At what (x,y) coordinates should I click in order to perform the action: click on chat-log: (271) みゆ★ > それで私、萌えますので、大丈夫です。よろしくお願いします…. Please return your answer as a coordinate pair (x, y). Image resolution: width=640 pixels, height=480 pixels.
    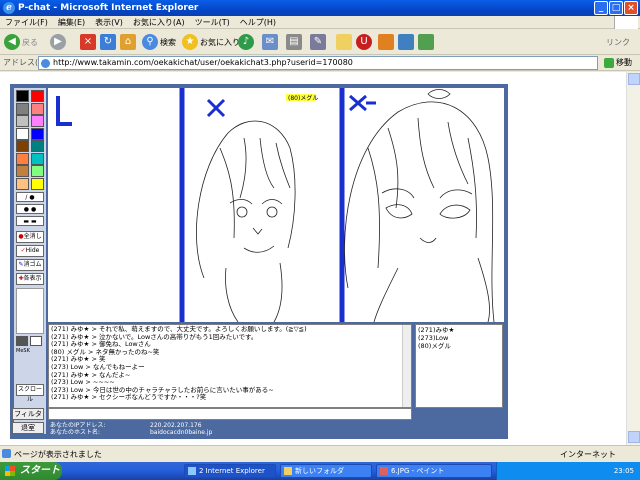
    Looking at the image, I should click on (230, 366).